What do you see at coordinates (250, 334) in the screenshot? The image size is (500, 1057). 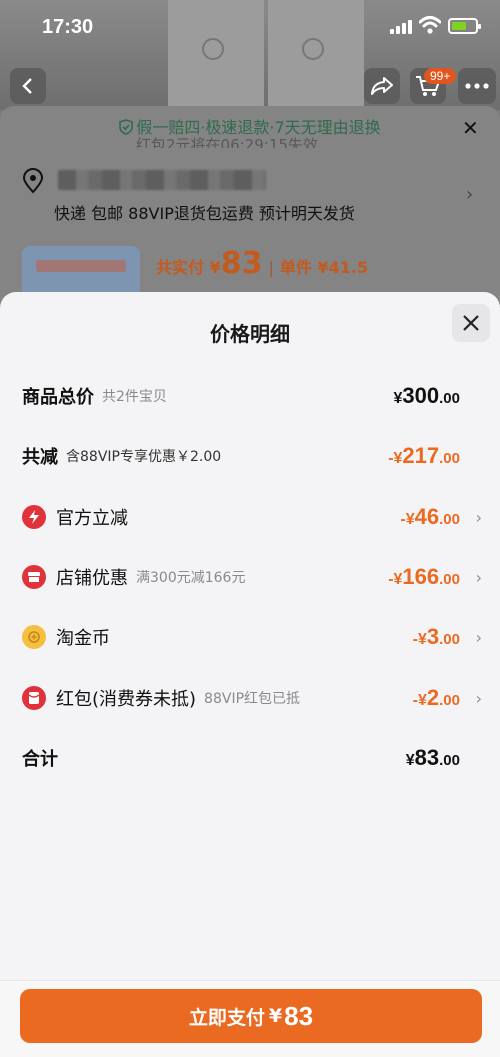 I see `modal-title: 价格明细` at bounding box center [250, 334].